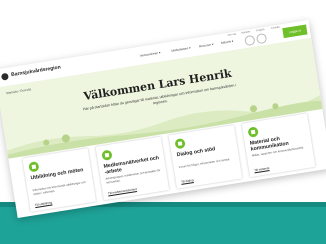  Describe the element at coordinates (196, 152) in the screenshot. I see `card-title: Dialog och stöd` at that location.